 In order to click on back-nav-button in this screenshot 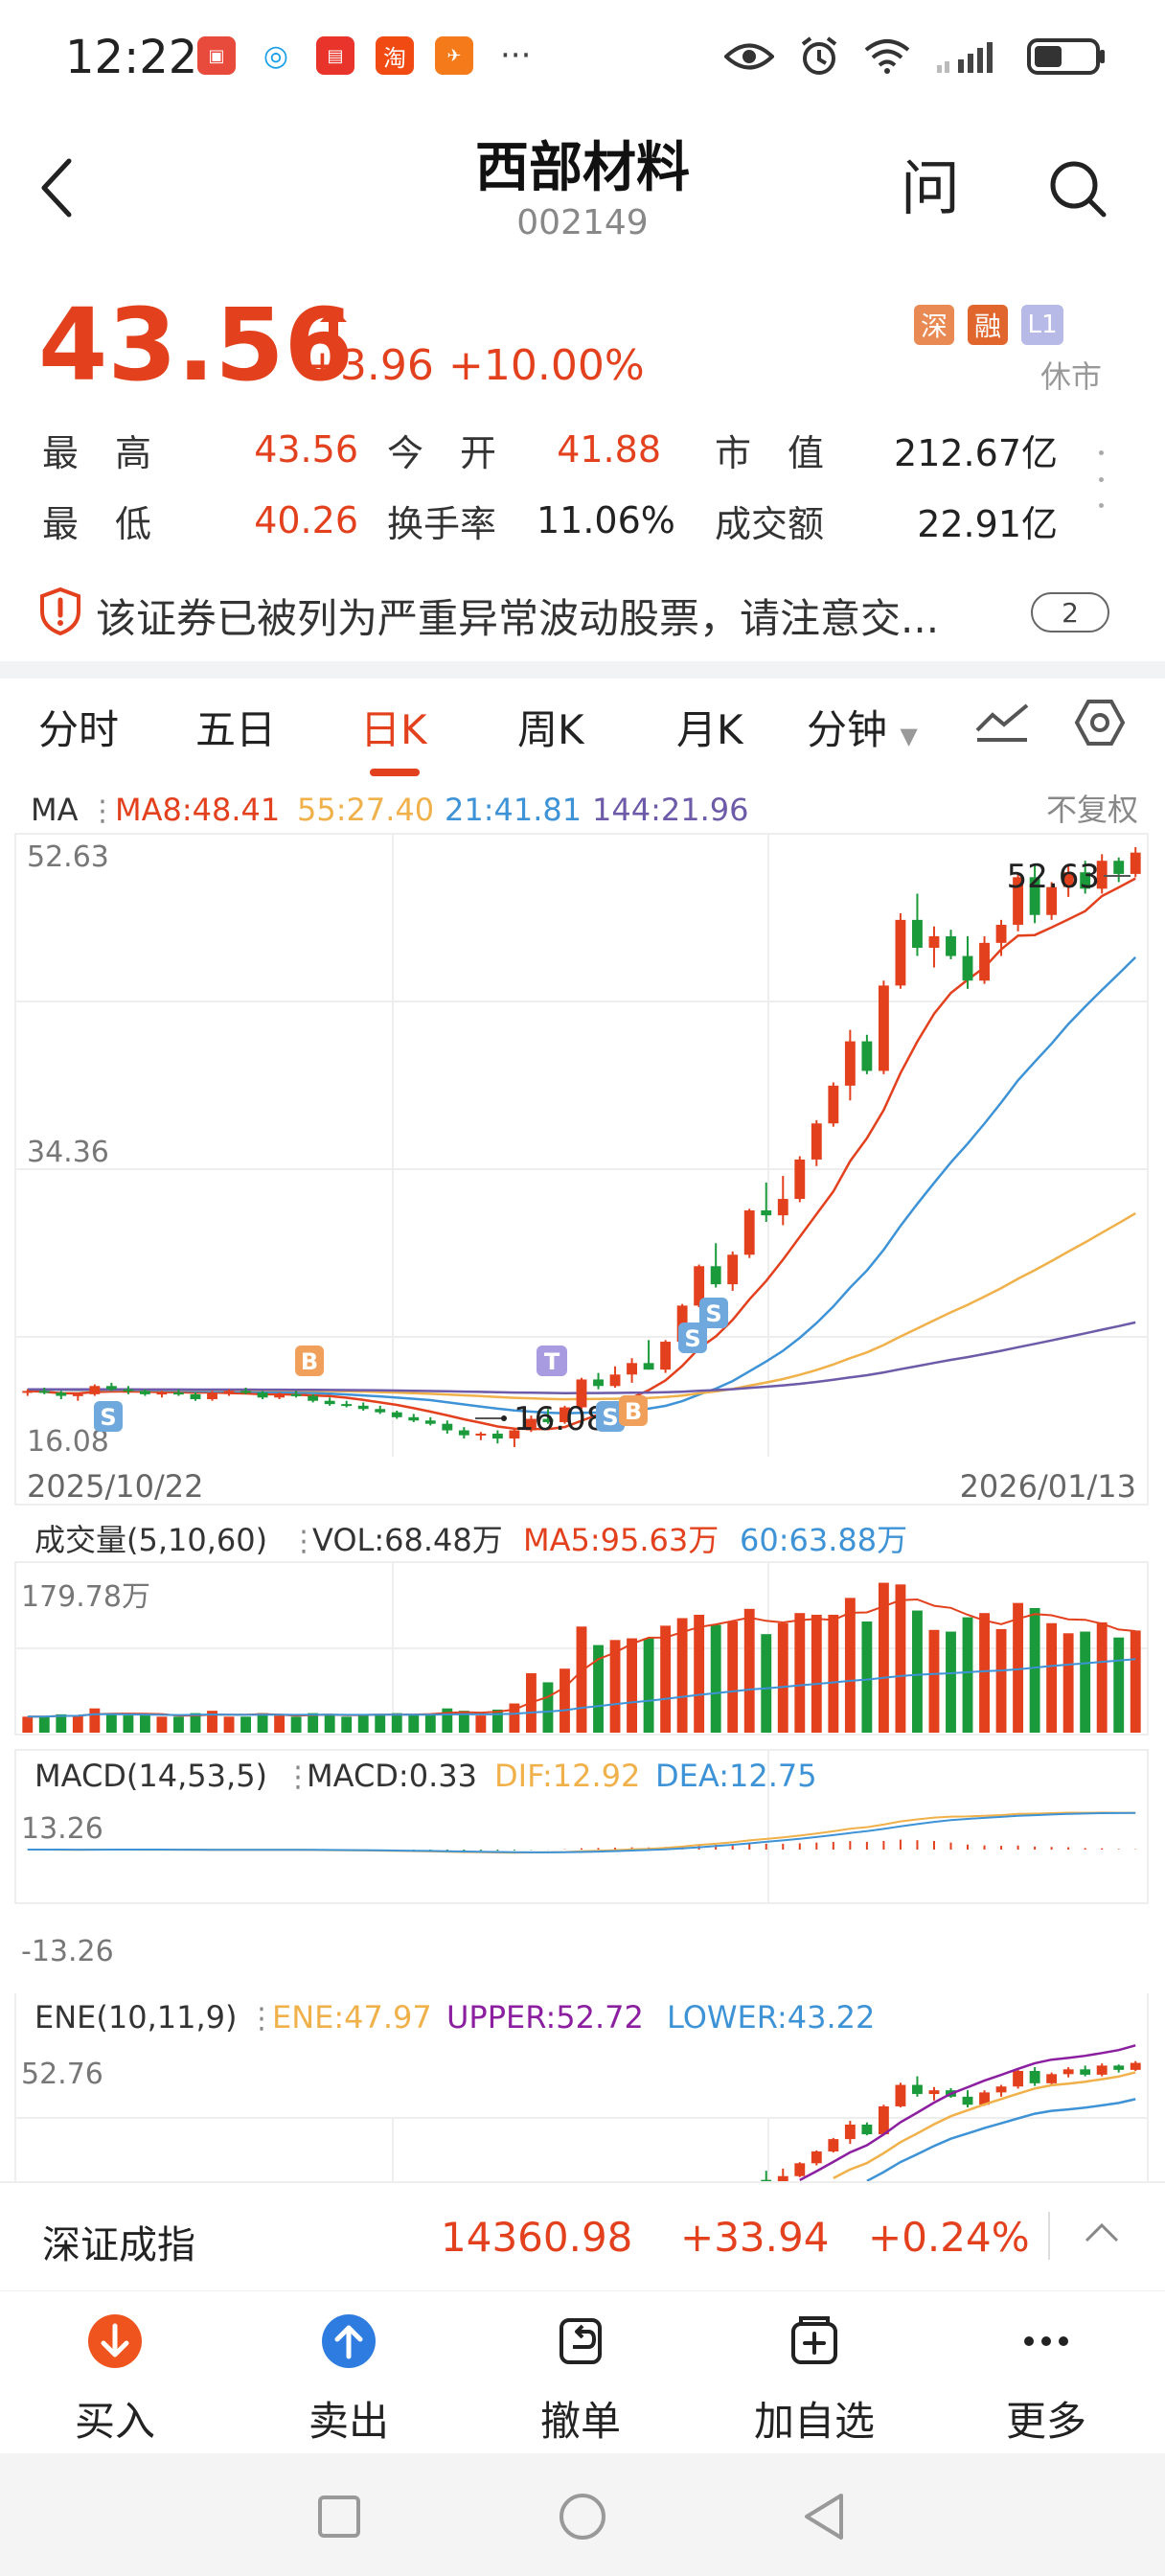, I will do `click(823, 2517)`.